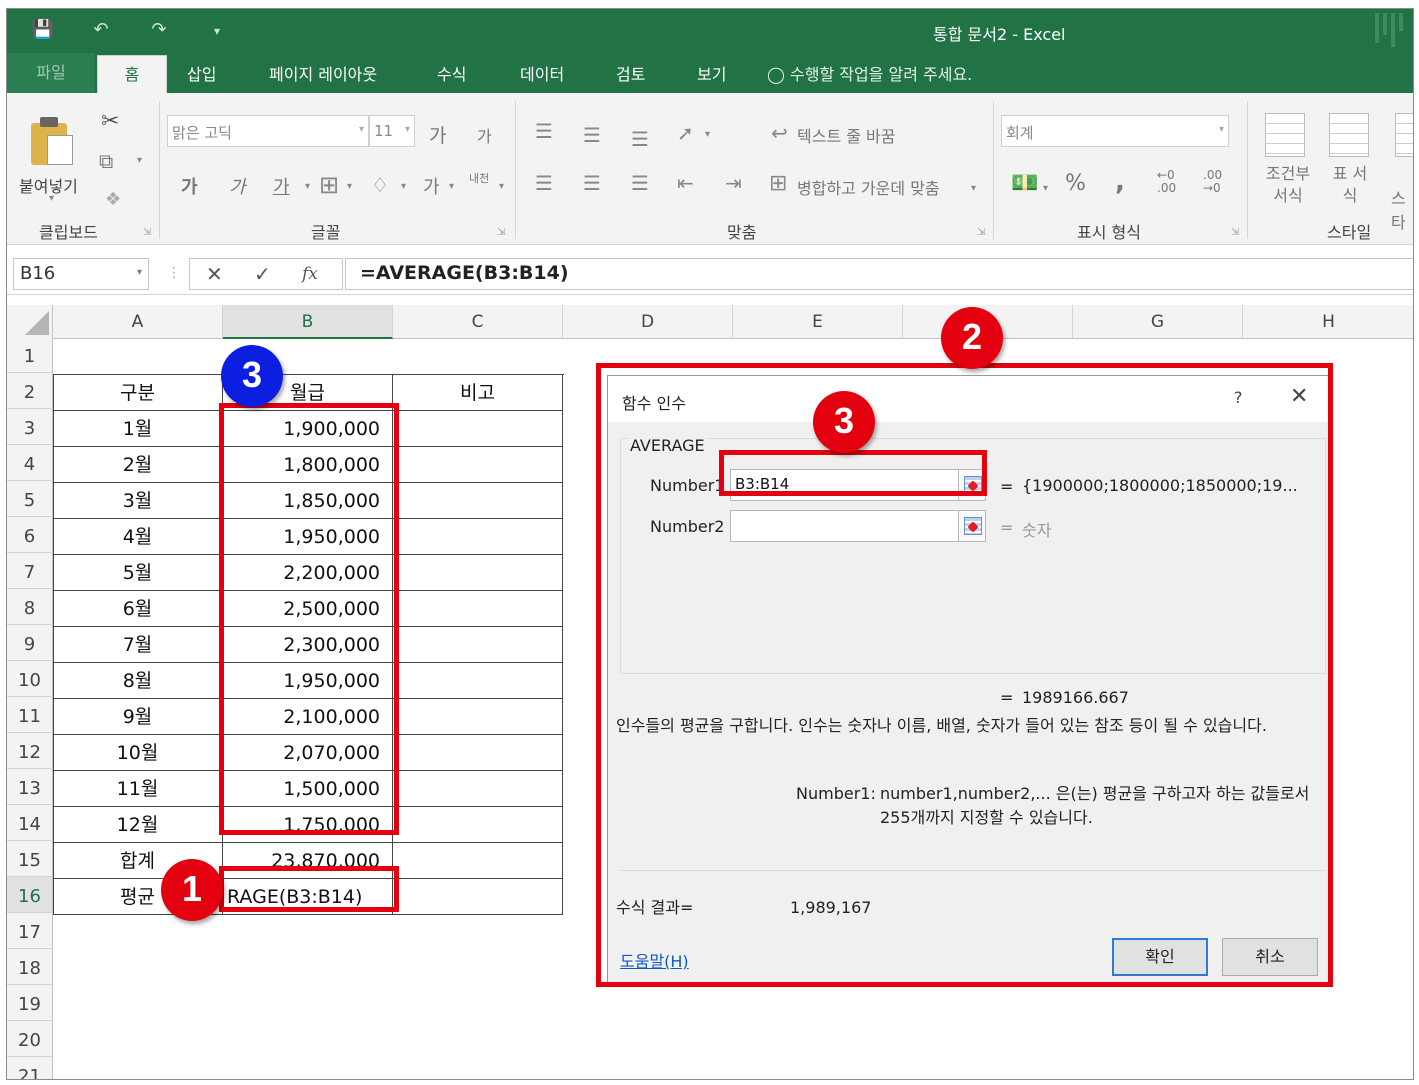 This screenshot has width=1419, height=1085. Describe the element at coordinates (138, 393) in the screenshot. I see `cell-a2: 구분` at that location.